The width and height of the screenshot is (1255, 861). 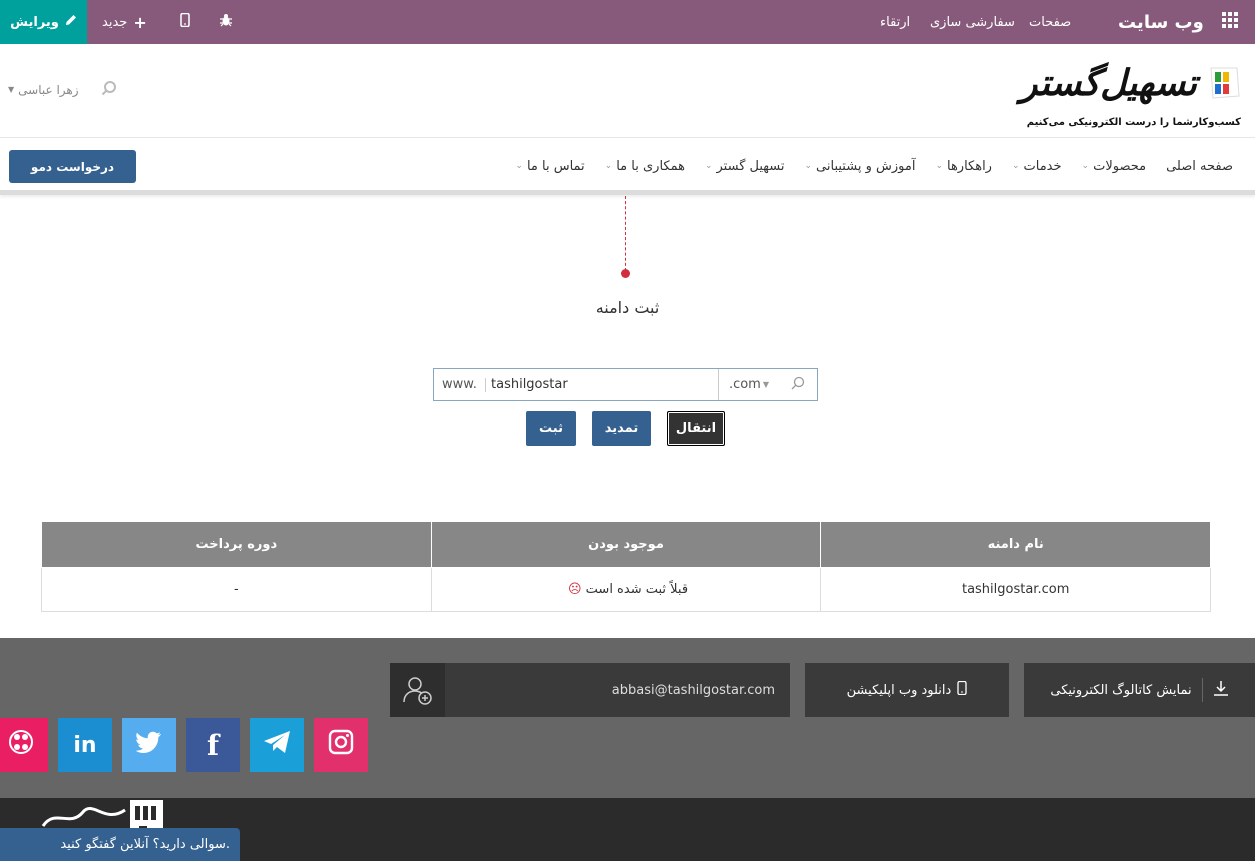 What do you see at coordinates (750, 166) in the screenshot?
I see `nav-label: تسهیل گستر` at bounding box center [750, 166].